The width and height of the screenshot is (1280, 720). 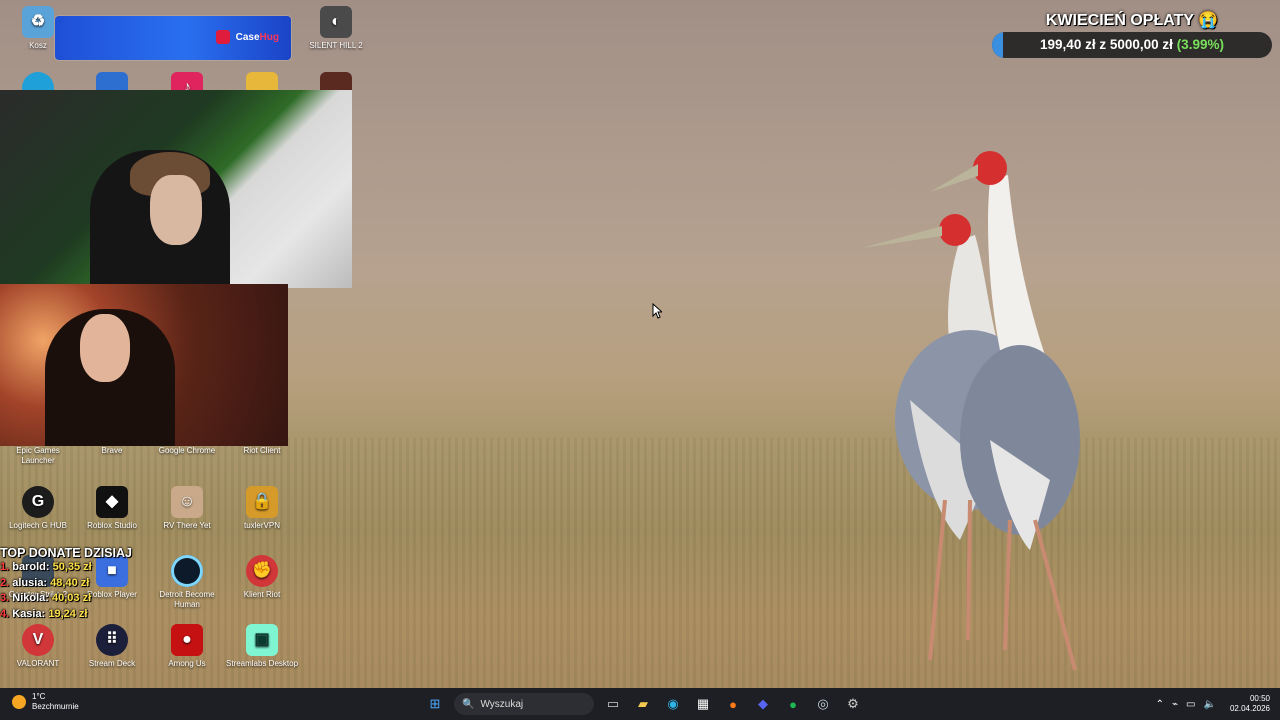 I want to click on taskbar-search: 🔍 Wyszukaj, so click(x=524, y=704).